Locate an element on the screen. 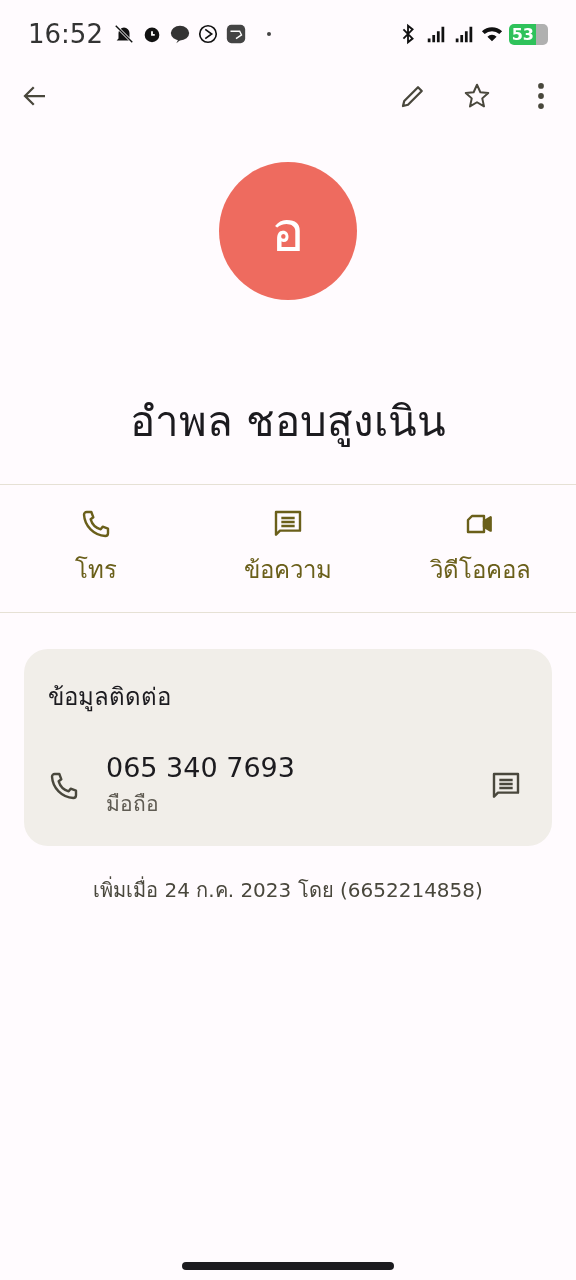  added-date-note: เพิ่มเมื่อ 24 ก.ค. 2023 โดย (6652214858) is located at coordinates (288, 889).